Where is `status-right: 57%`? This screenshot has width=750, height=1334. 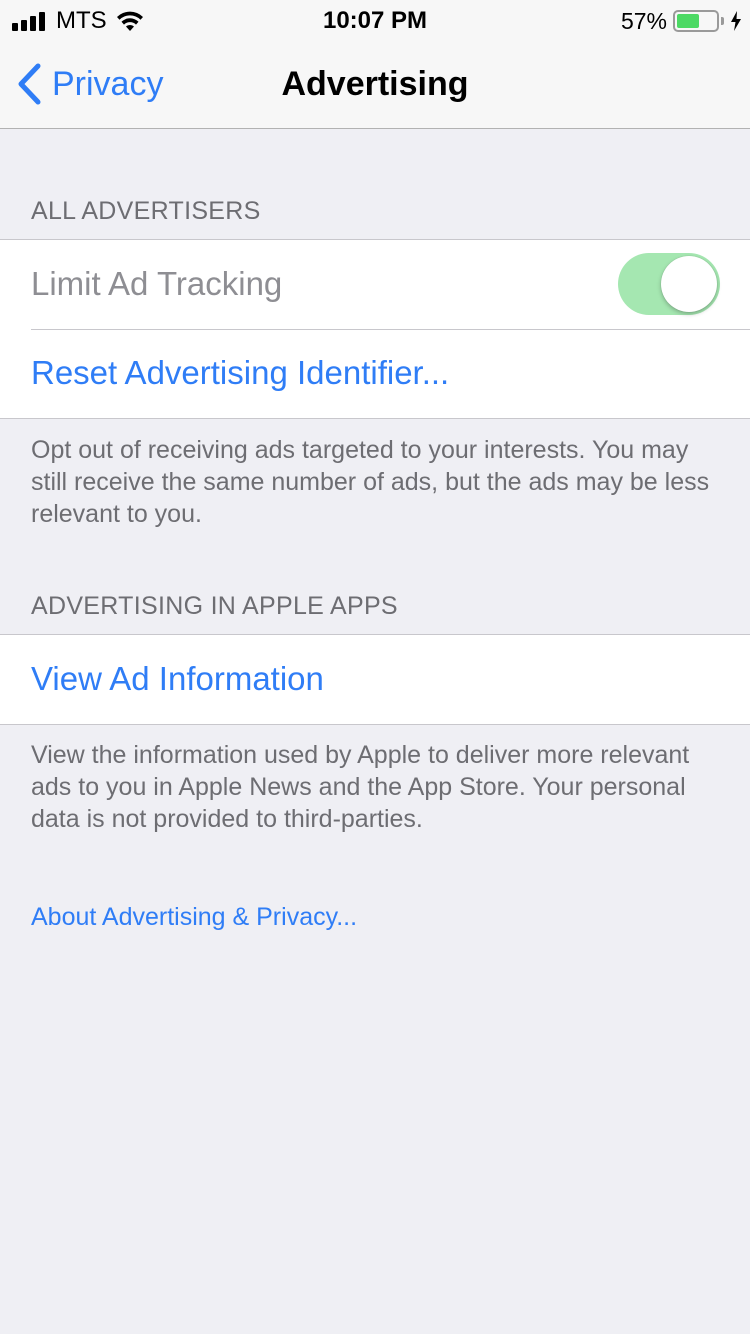
status-right: 57% is located at coordinates (681, 21).